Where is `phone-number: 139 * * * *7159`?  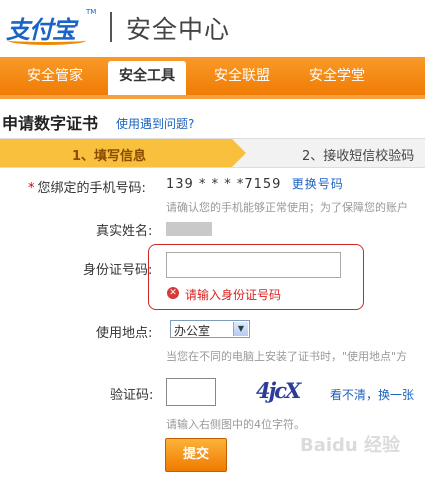
phone-number: 139 * * * *7159 is located at coordinates (224, 184).